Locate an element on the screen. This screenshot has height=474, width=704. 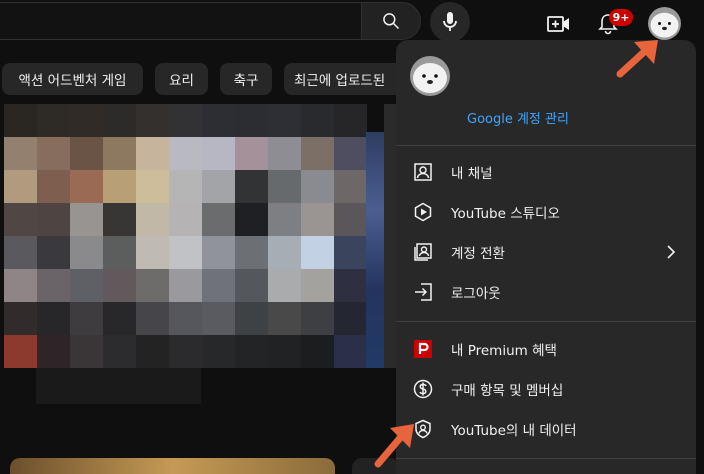
menu-item-purchases-memberships: 구매 항목 및 멤버십 is located at coordinates (546, 389).